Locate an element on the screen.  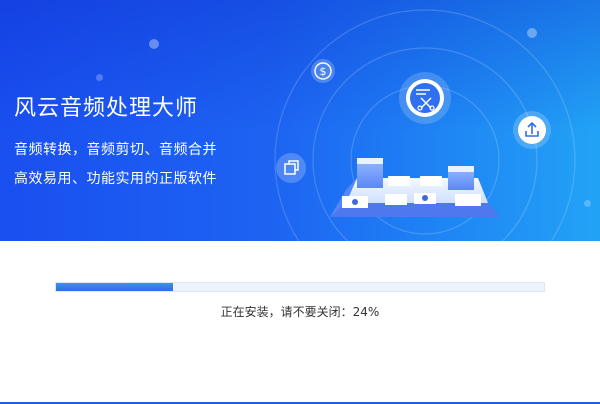
cube-platform is located at coordinates (415, 187).